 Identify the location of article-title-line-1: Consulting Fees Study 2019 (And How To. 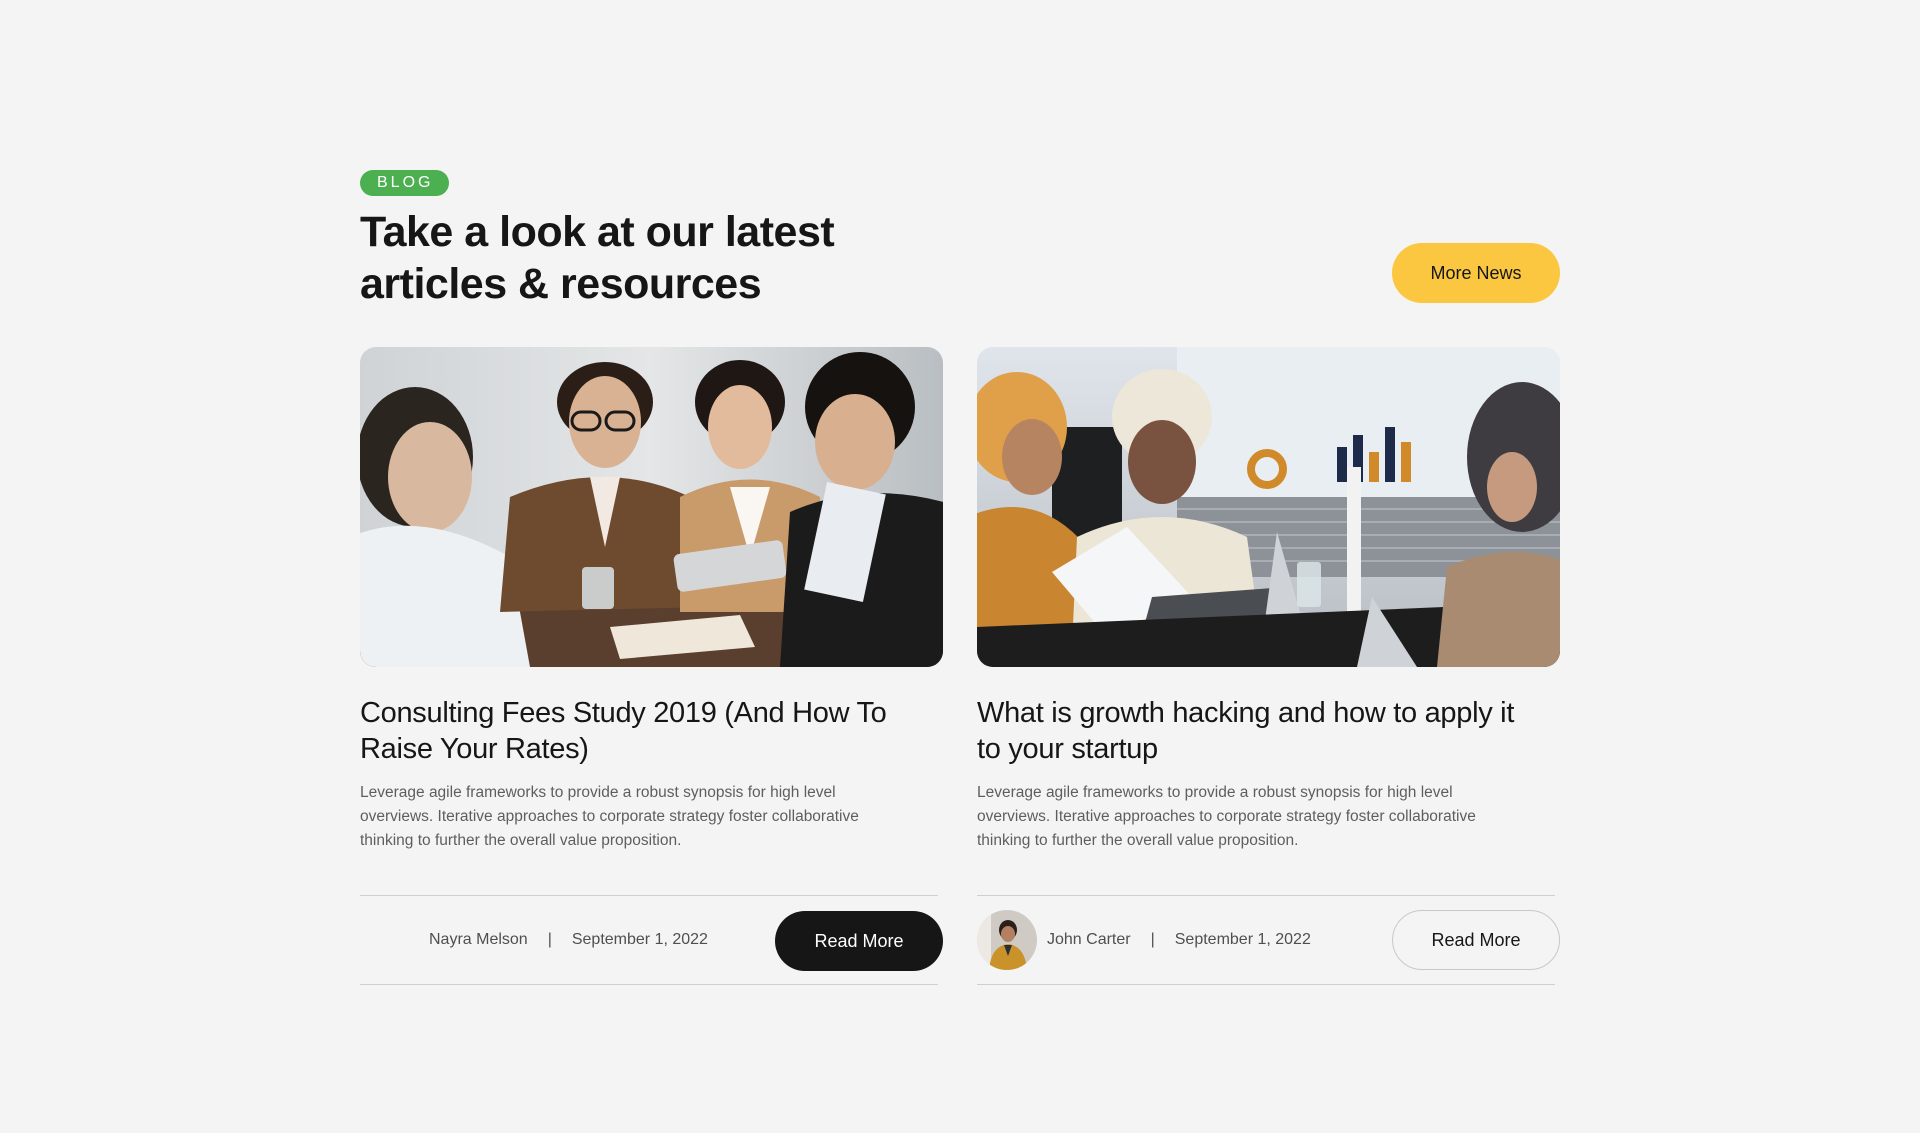
(623, 713).